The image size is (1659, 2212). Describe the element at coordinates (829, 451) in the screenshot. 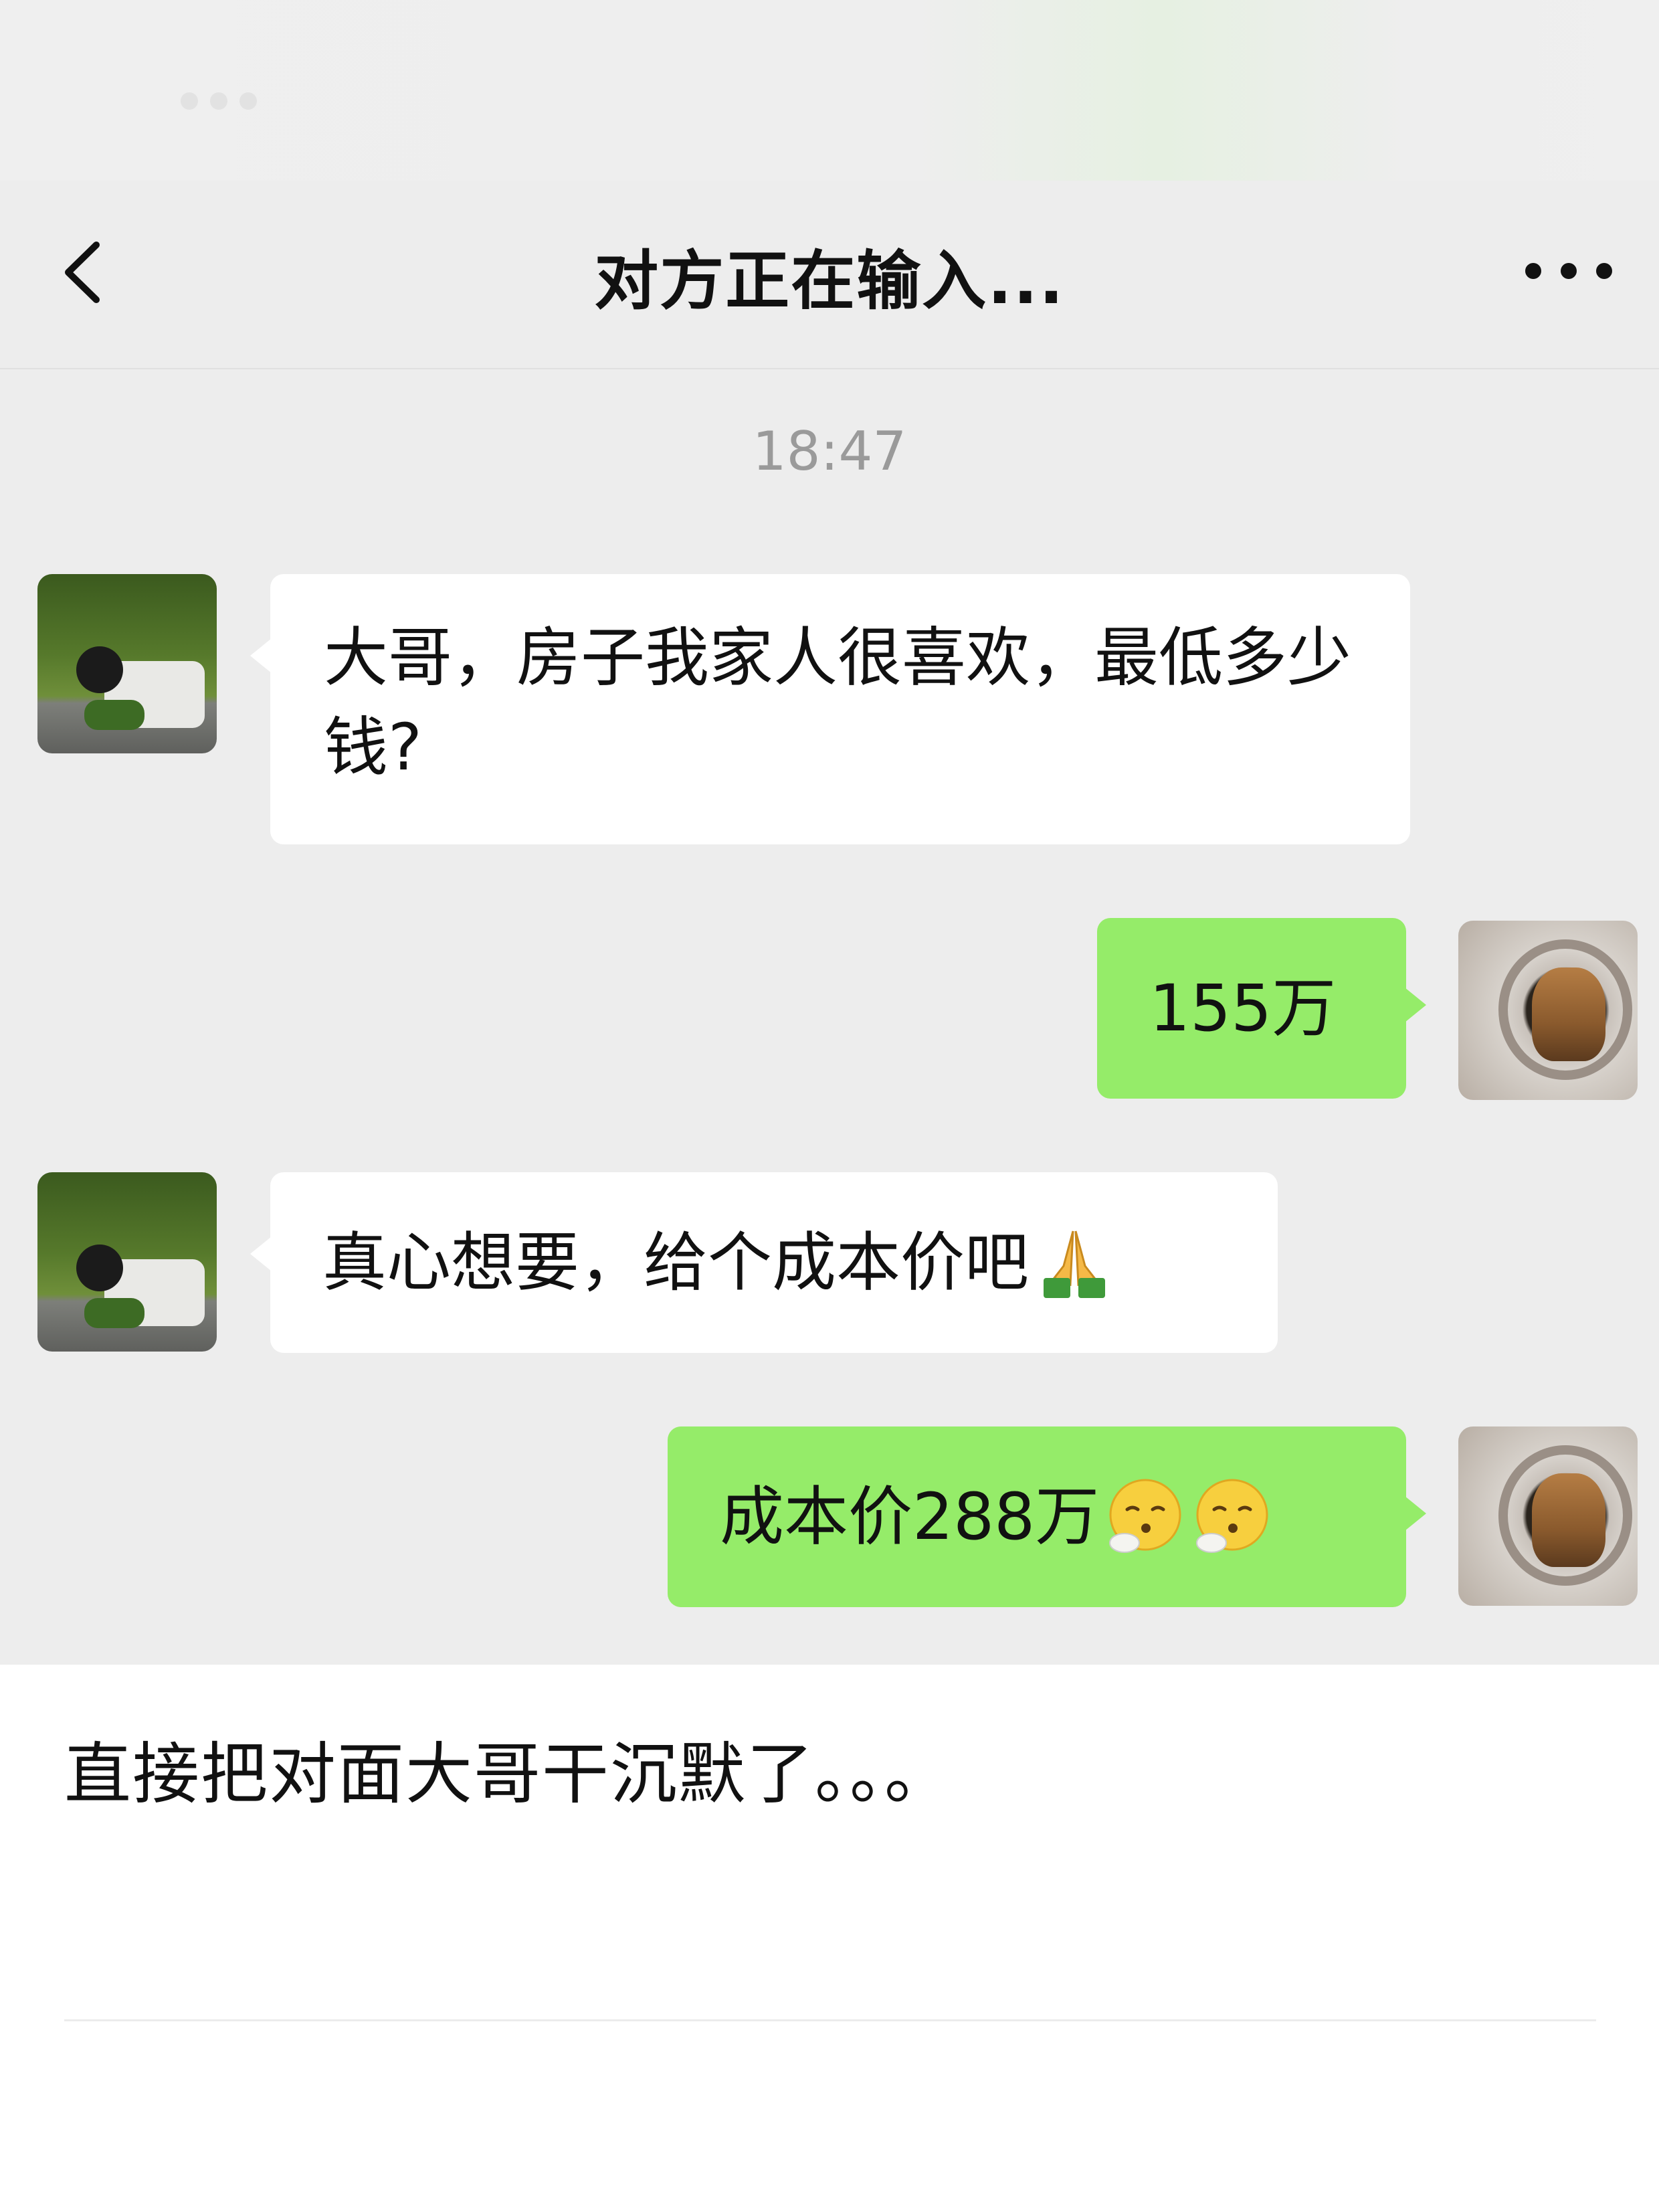

I see `message-timestamp: 18:47` at that location.